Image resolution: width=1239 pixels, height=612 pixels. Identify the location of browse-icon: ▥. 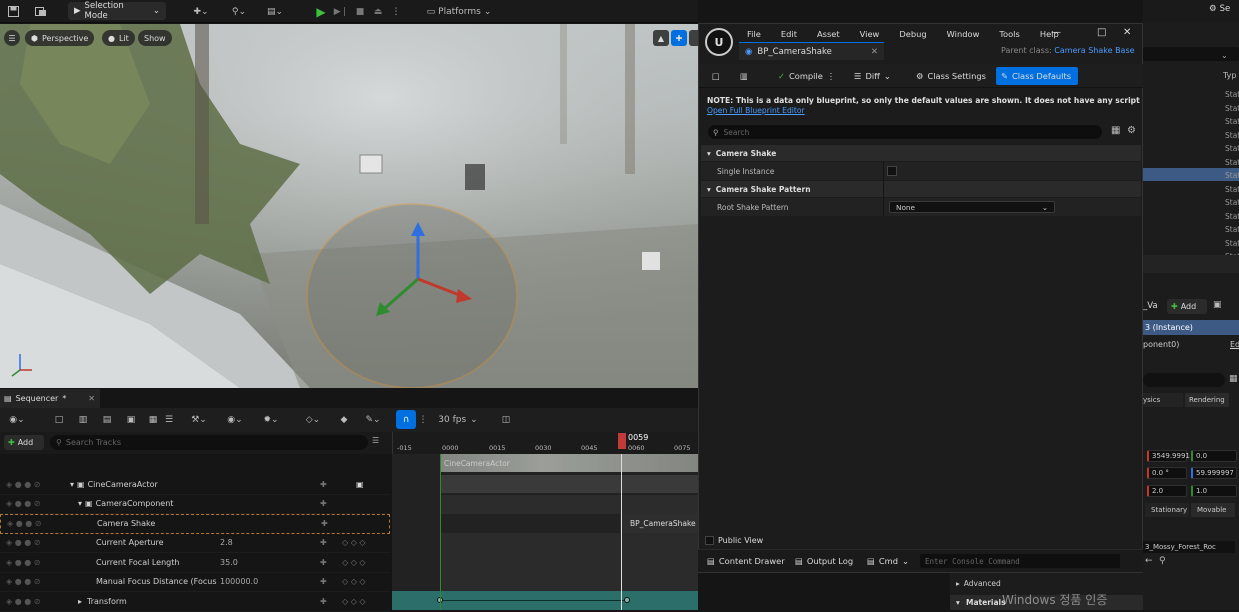
(744, 76).